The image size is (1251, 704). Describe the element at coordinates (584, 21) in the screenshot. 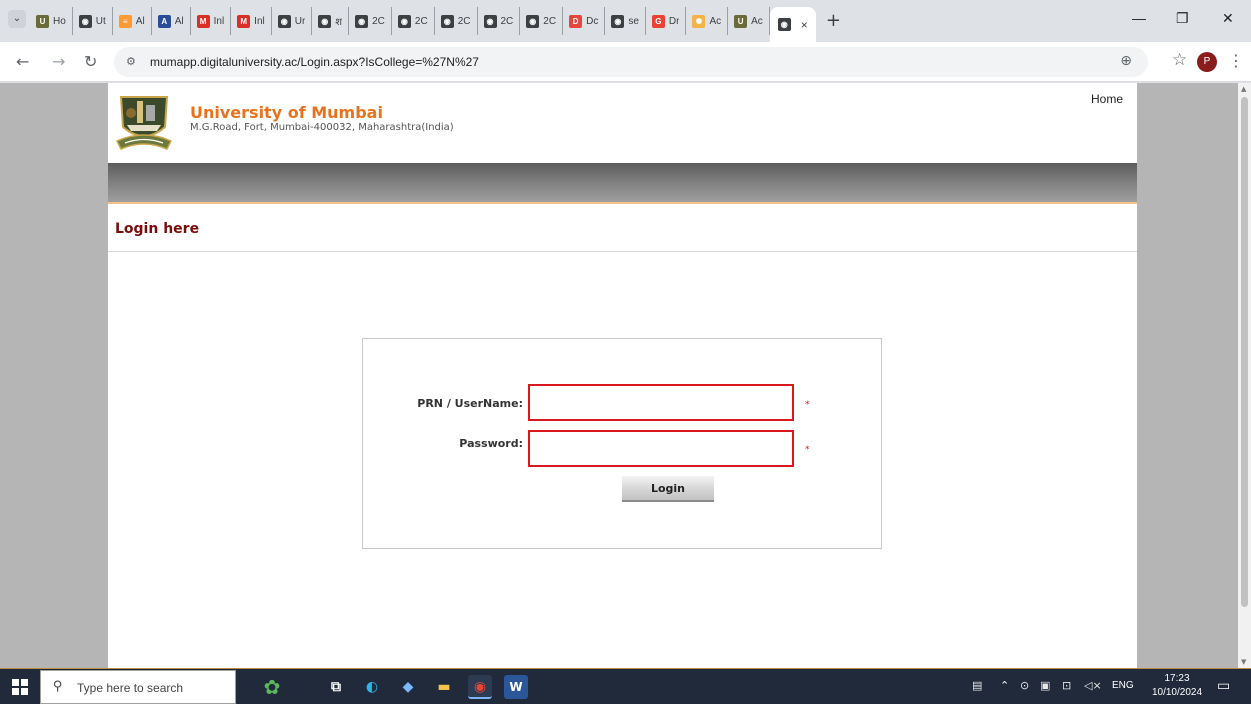

I see `browser-tab: D Dc` at that location.